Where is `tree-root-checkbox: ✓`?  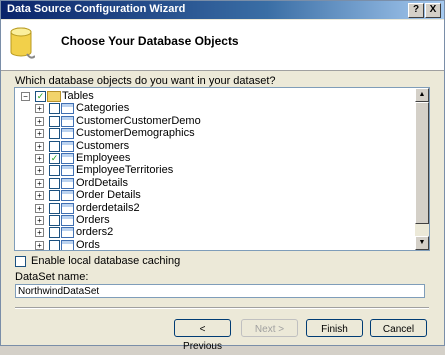
tree-root-checkbox: ✓ is located at coordinates (40, 96).